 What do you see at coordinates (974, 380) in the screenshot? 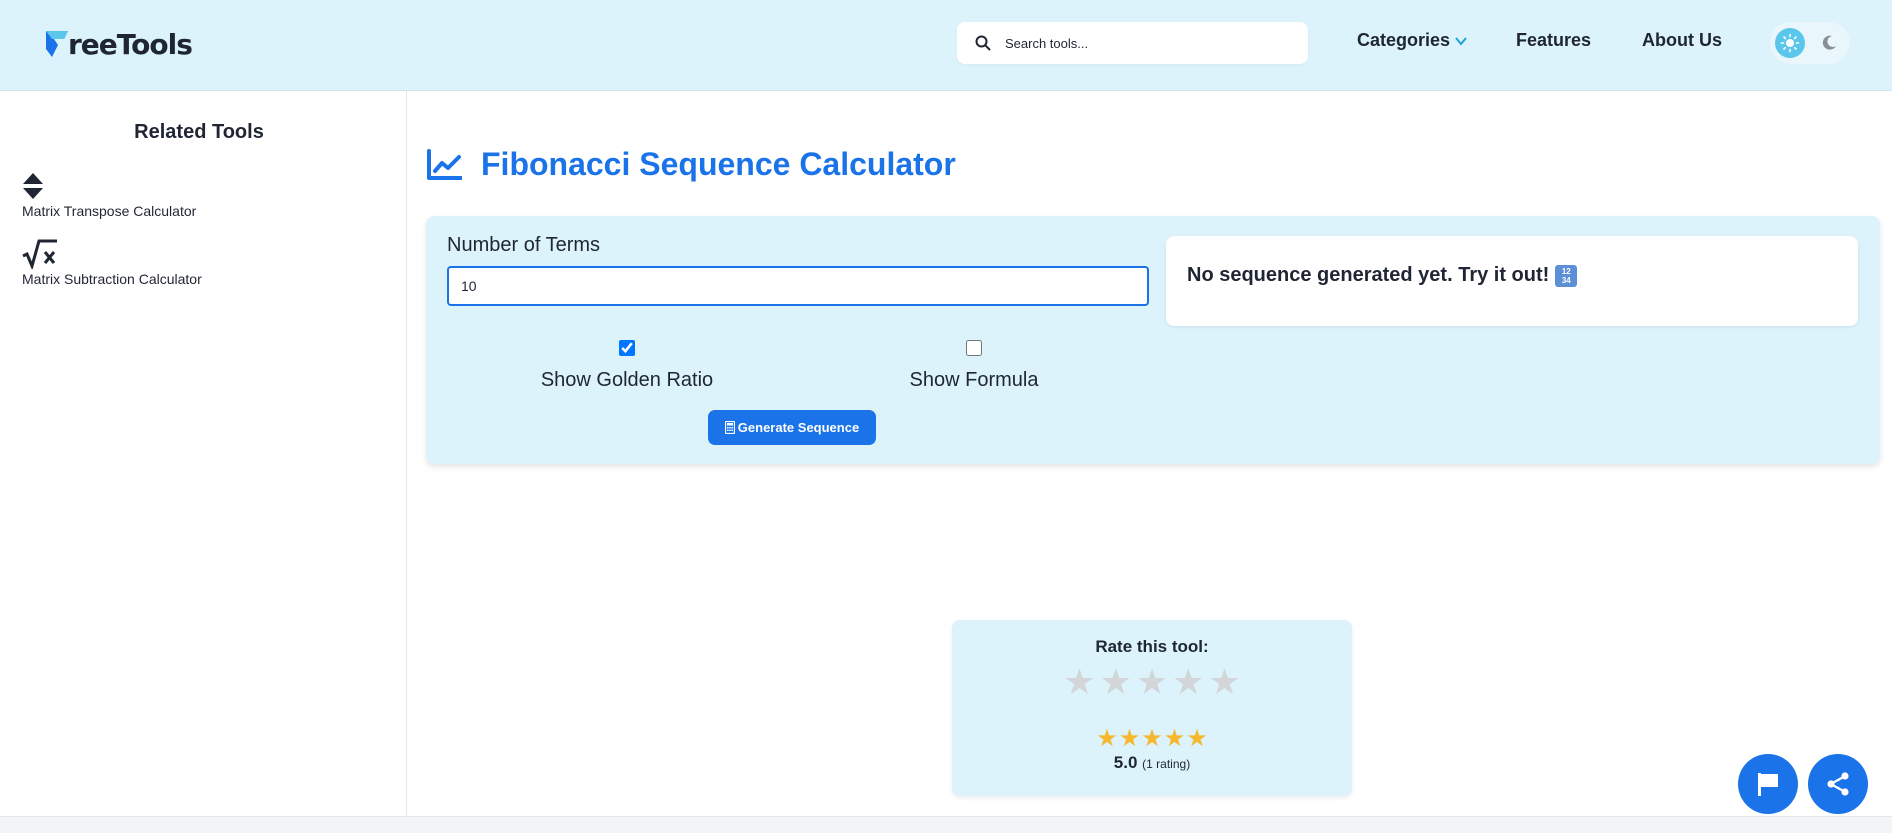
I see `formula-label: Show Formula` at bounding box center [974, 380].